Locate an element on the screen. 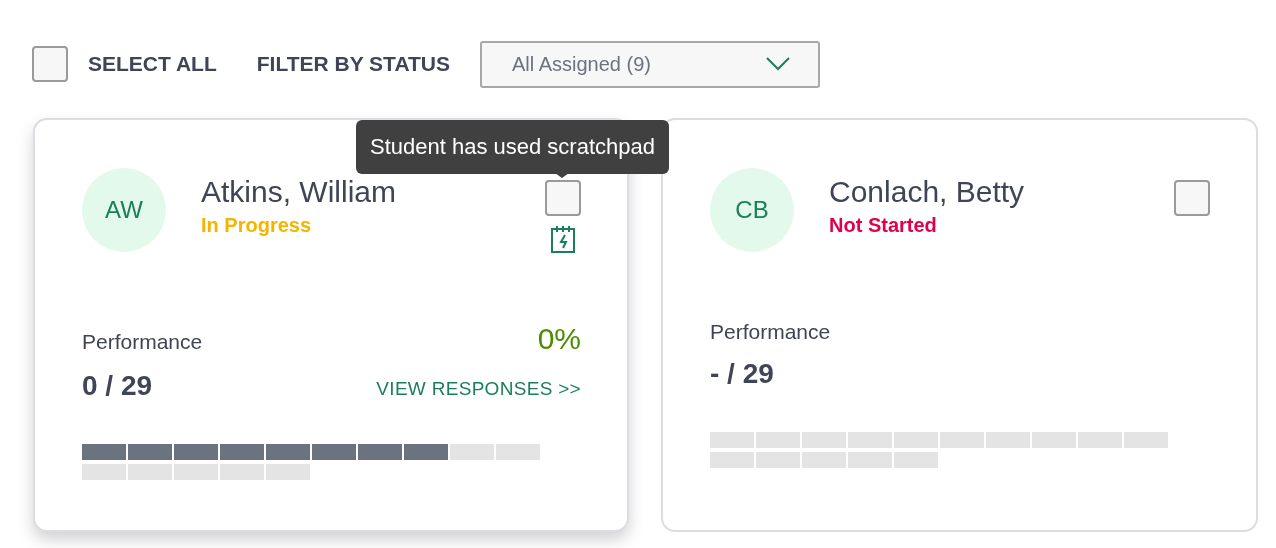 The image size is (1276, 548). score: - / 29 is located at coordinates (742, 374).